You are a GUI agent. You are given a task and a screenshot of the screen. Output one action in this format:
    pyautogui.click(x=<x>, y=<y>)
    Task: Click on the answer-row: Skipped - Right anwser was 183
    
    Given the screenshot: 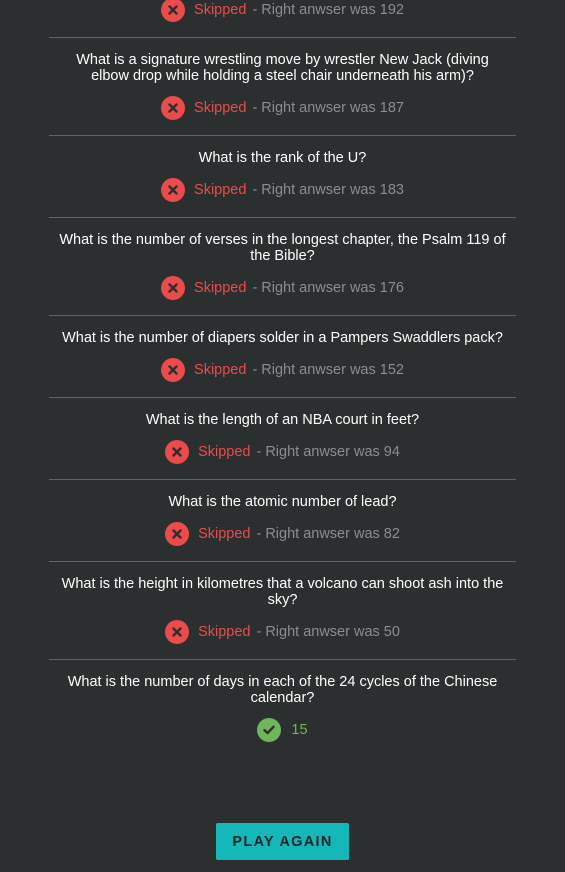 What is the action you would take?
    pyautogui.click(x=282, y=190)
    